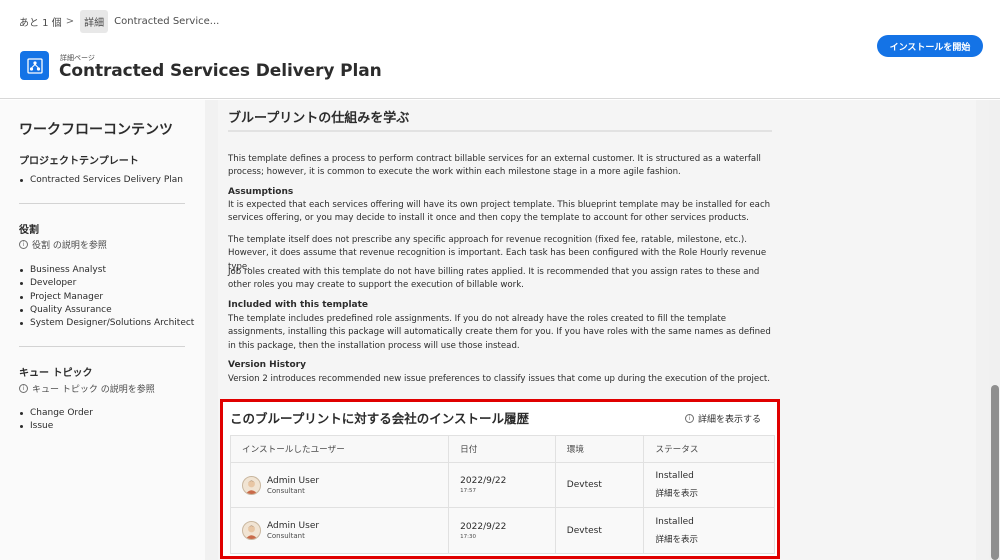  I want to click on queue-topics-list: Change Order Issue, so click(56, 420).